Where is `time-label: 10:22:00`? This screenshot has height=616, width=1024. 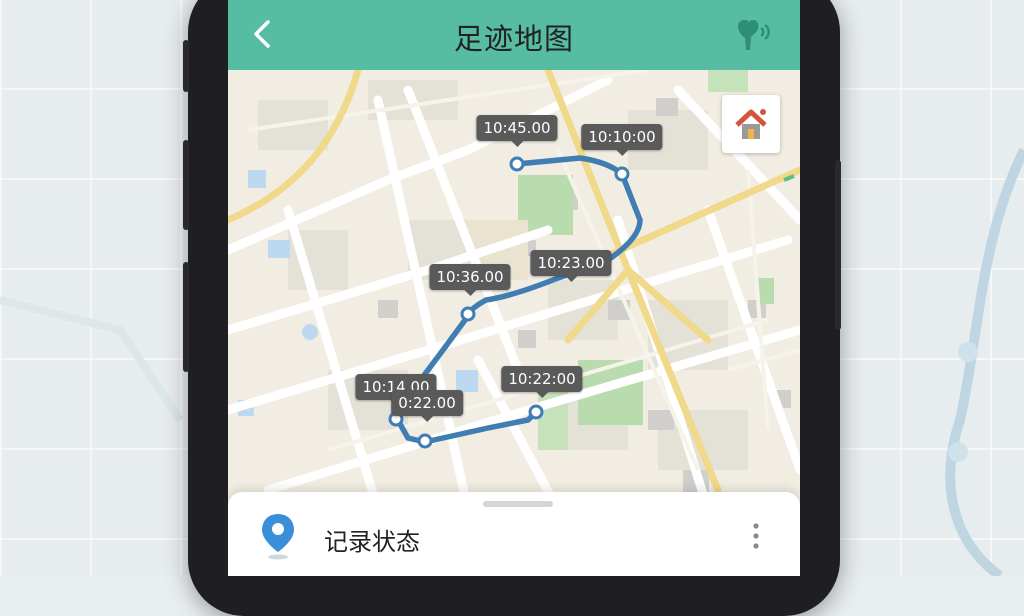 time-label: 10:22:00 is located at coordinates (542, 382).